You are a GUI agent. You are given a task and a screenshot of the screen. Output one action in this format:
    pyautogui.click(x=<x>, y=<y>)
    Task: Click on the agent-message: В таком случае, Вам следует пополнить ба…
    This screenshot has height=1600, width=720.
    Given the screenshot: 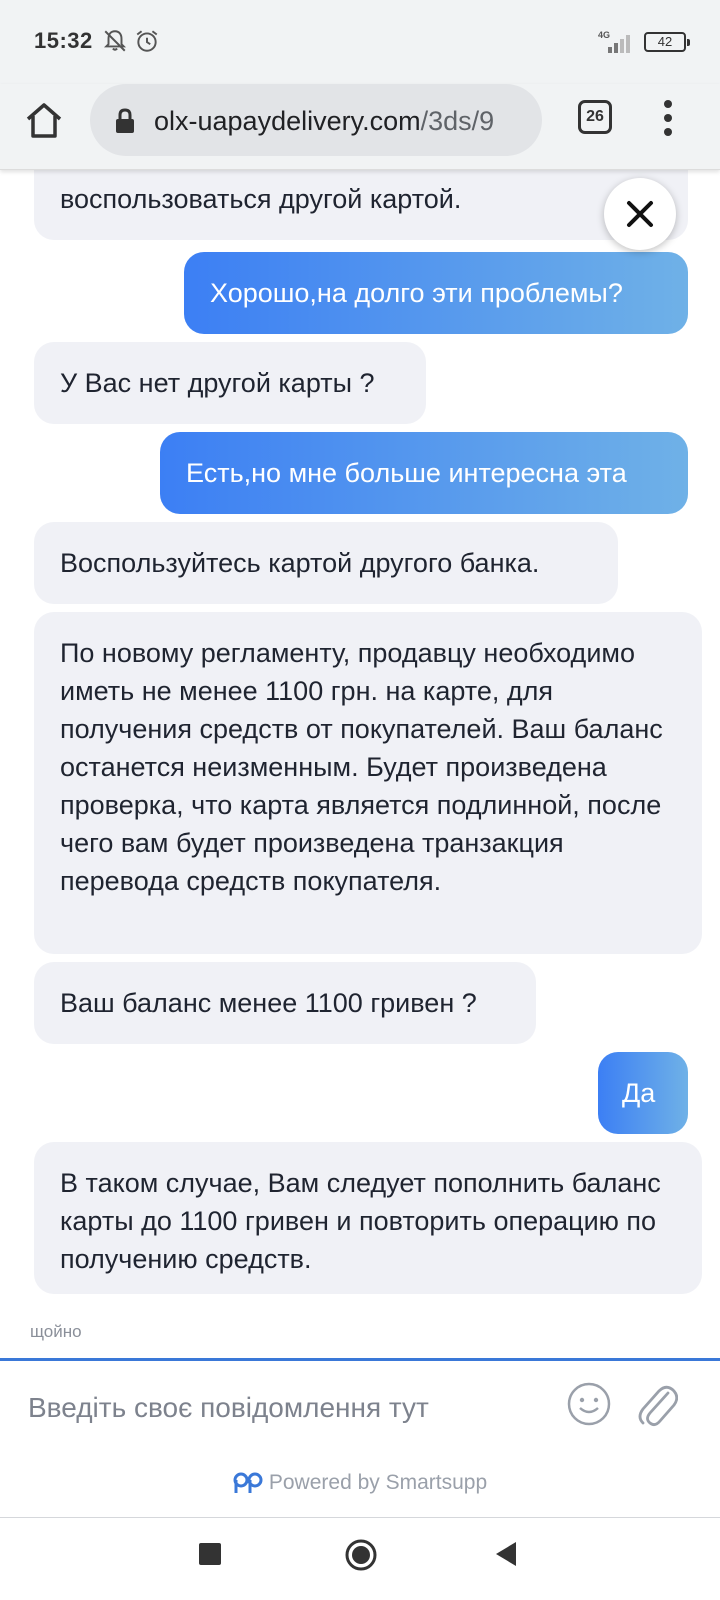 What is the action you would take?
    pyautogui.click(x=368, y=1218)
    